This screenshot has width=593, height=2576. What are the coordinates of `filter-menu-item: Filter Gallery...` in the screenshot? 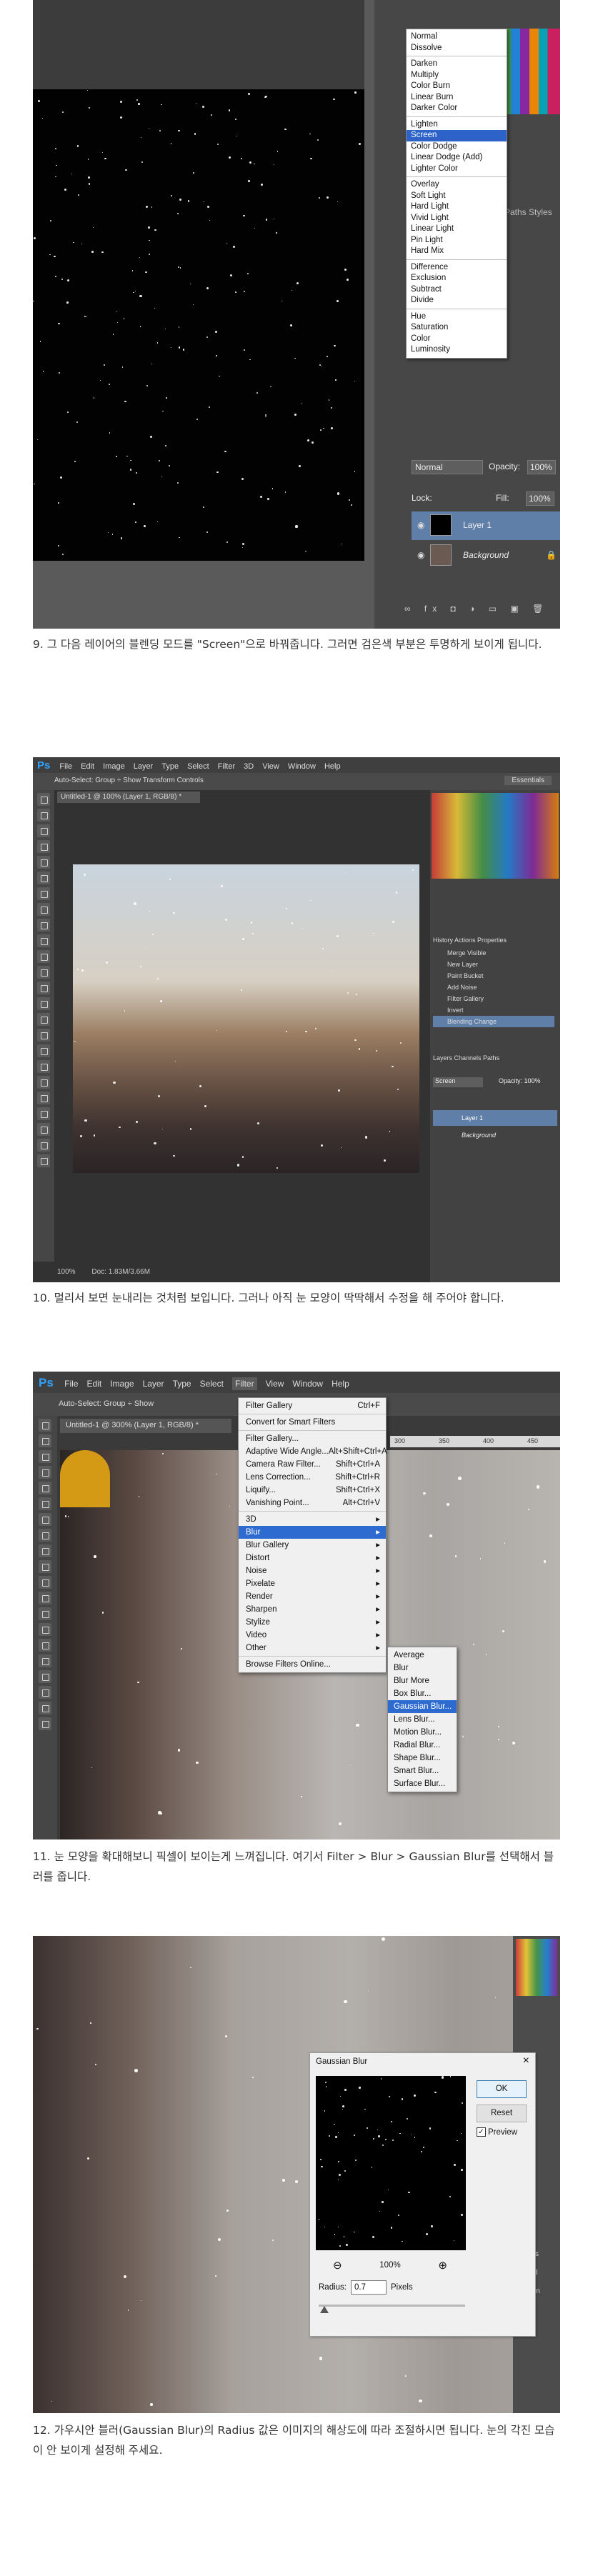 It's located at (312, 1439).